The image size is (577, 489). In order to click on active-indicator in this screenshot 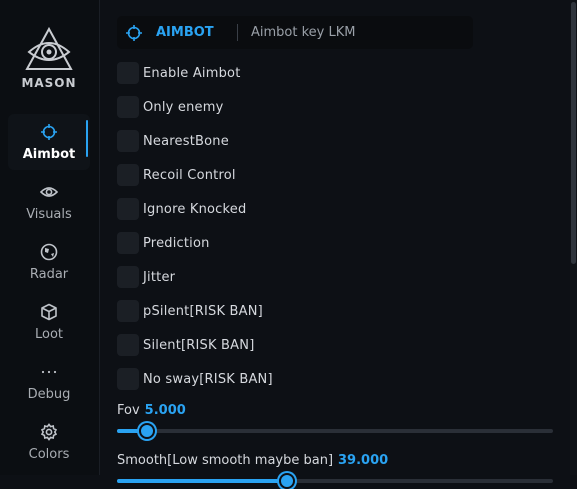, I will do `click(87, 138)`.